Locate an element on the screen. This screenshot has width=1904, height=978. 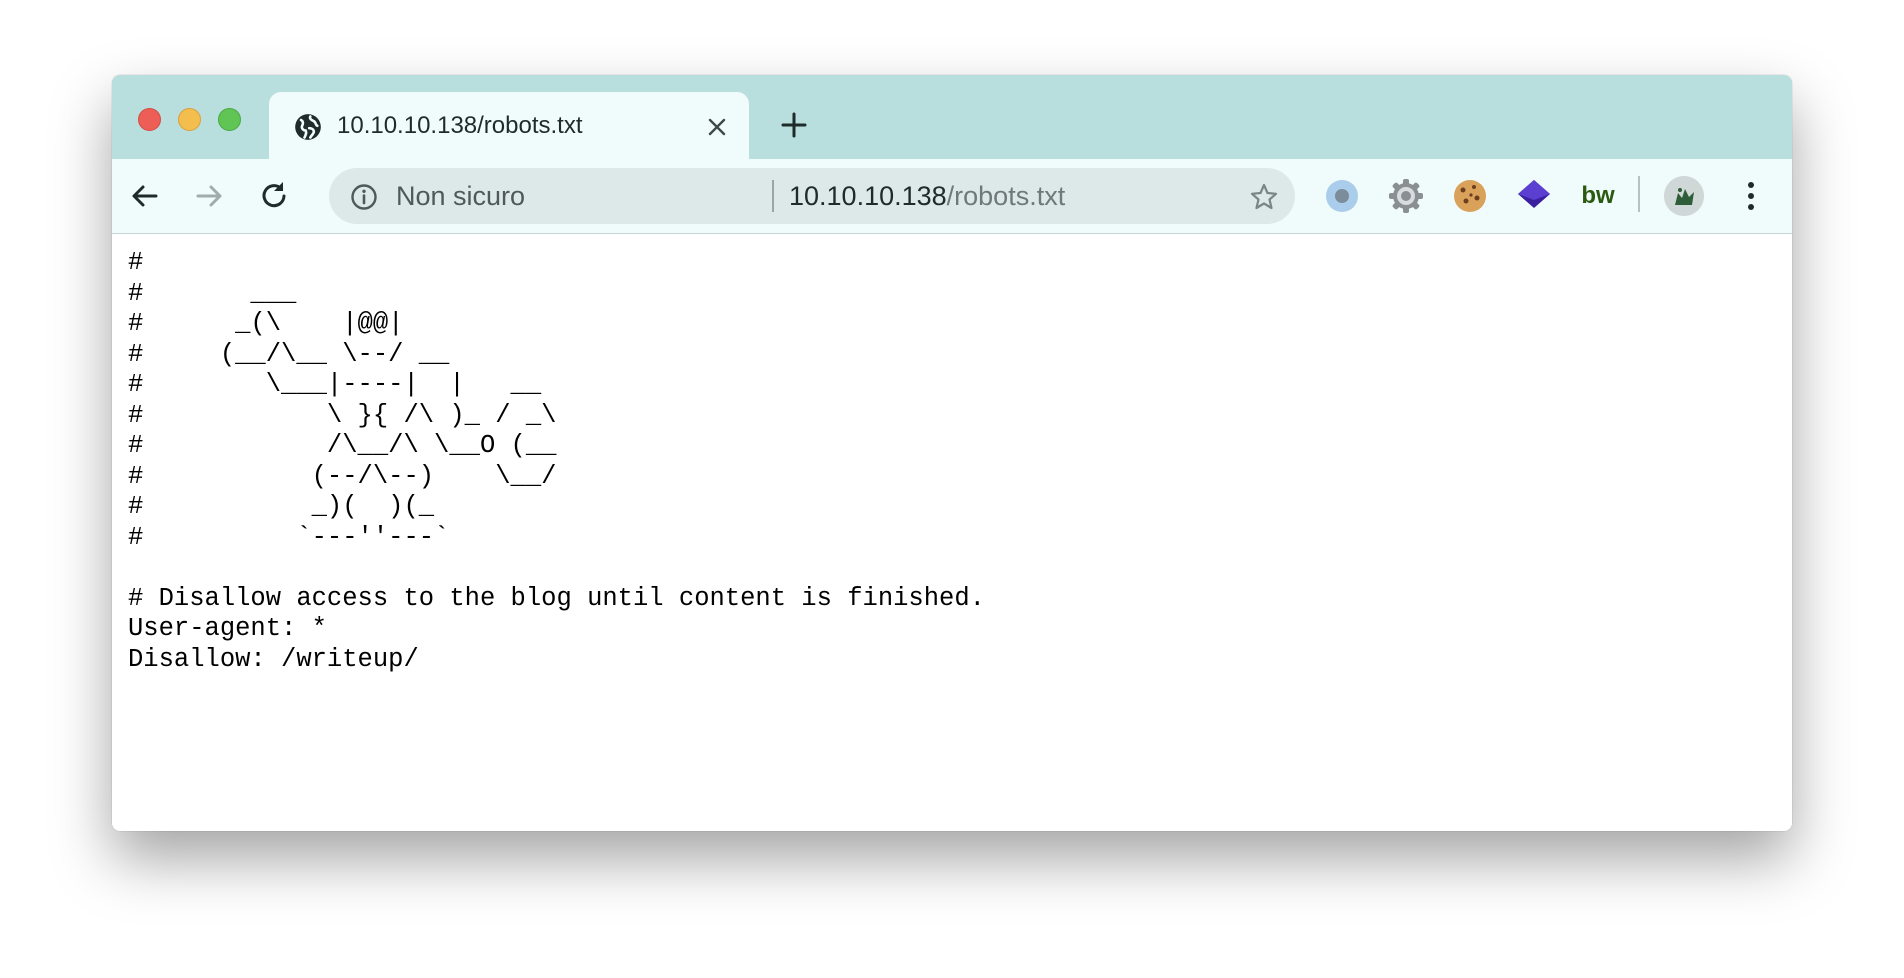
toolbar: Non sicuro 10.10.10.138/robots.txt bw is located at coordinates (952, 196).